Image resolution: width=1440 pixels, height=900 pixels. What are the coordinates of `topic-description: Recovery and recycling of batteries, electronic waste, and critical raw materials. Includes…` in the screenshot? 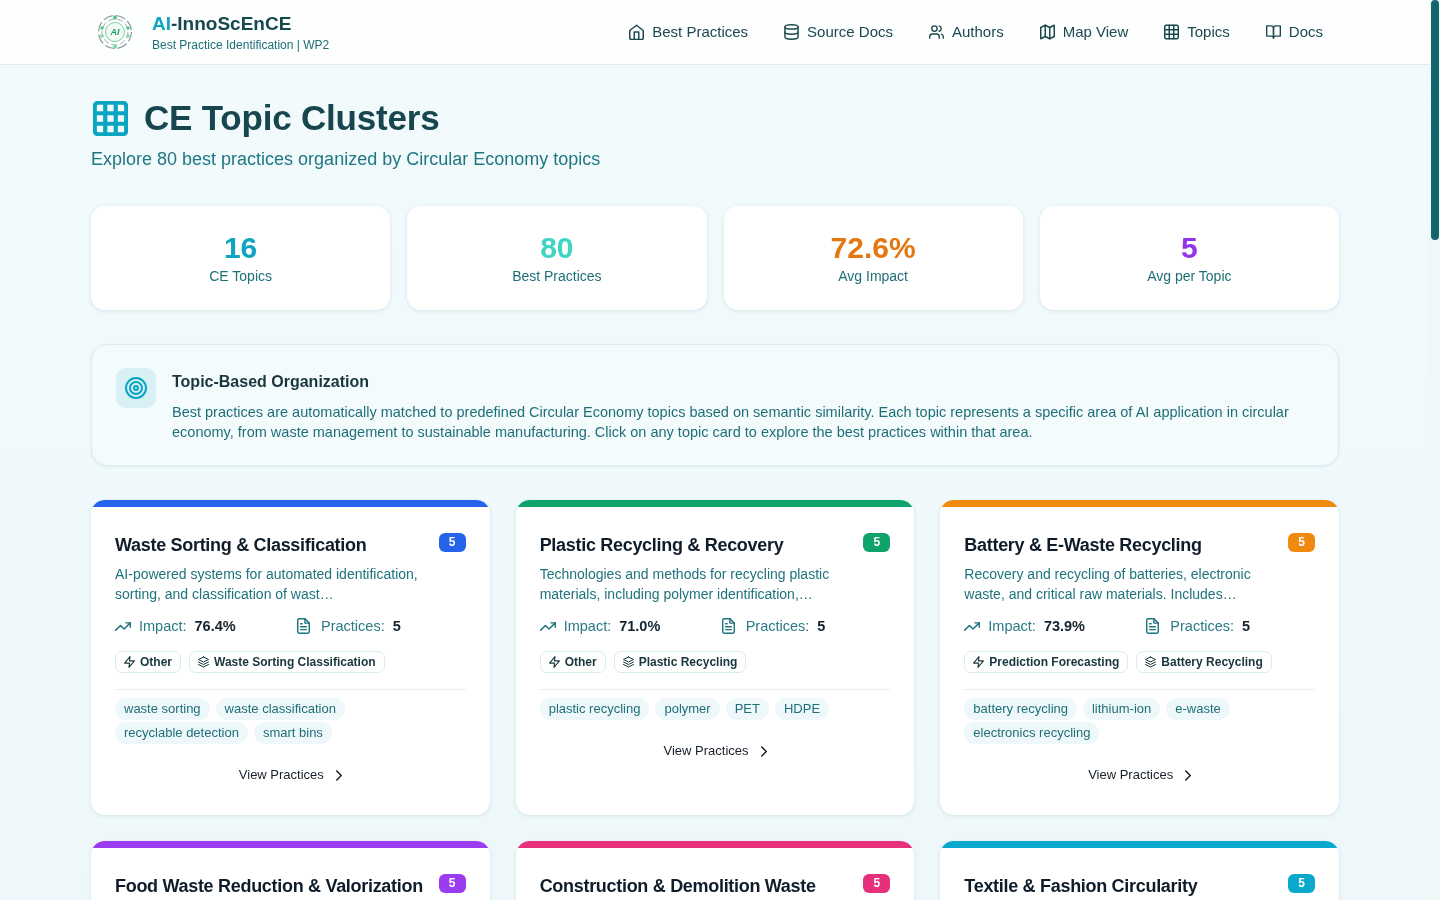 It's located at (1108, 584).